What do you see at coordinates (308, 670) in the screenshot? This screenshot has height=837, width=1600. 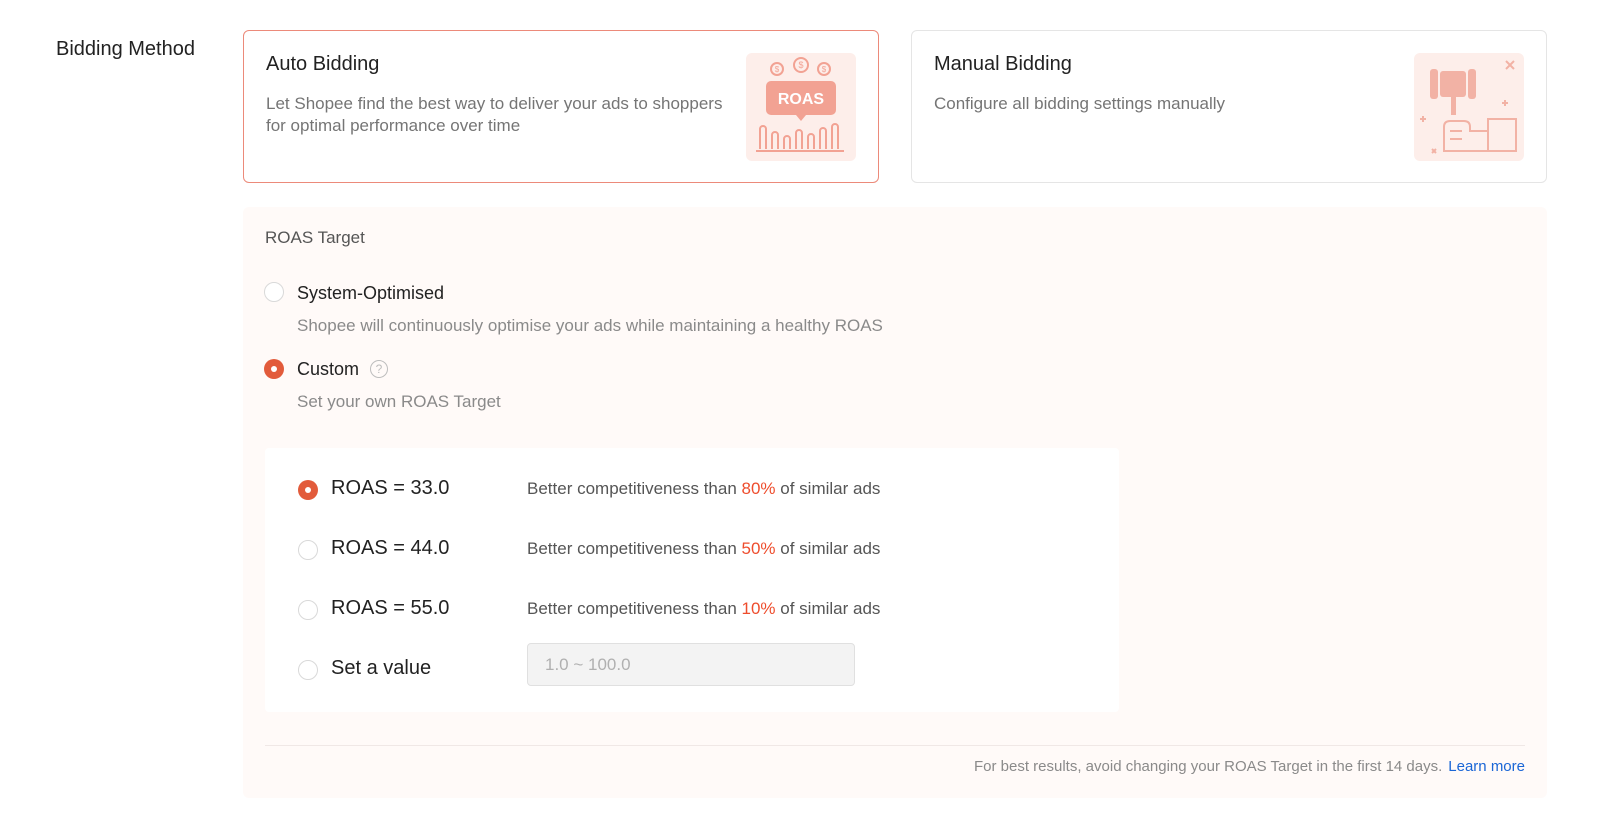 I see `set-value-radio` at bounding box center [308, 670].